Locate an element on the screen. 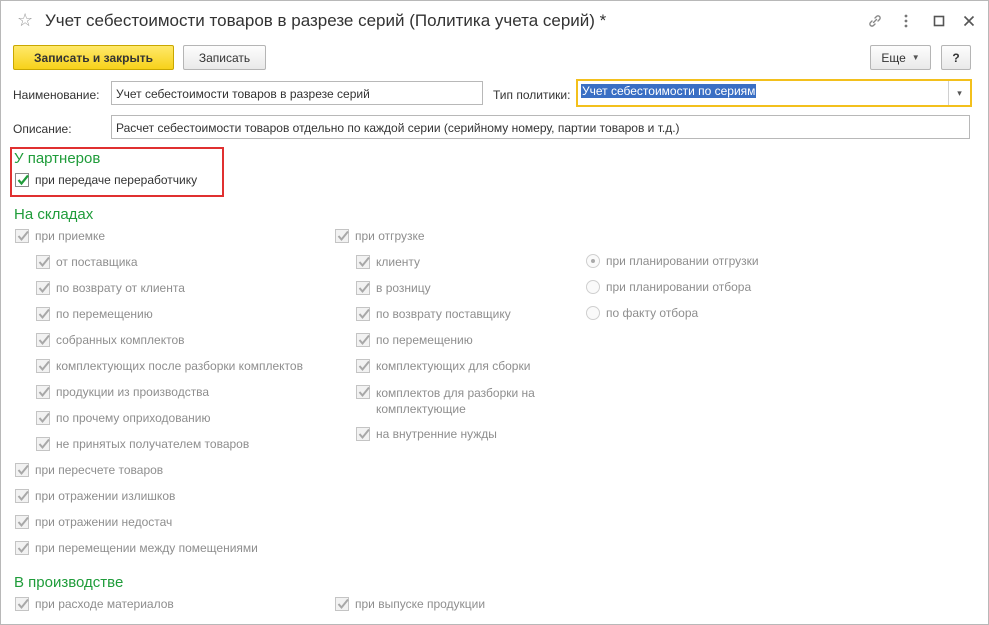 This screenshot has width=989, height=625. policy-type-label: Тип политики: is located at coordinates (532, 95).